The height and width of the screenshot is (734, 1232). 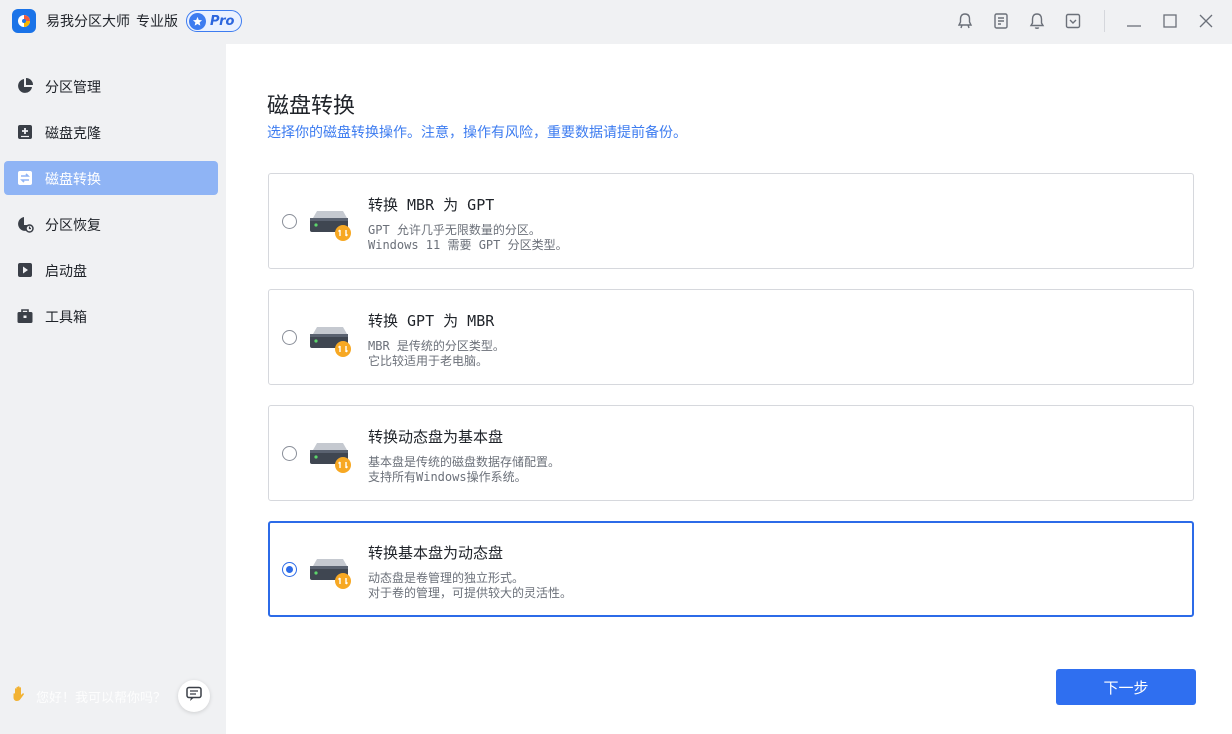 I want to click on option-title: 转换基本盘为动态盘, so click(x=436, y=553).